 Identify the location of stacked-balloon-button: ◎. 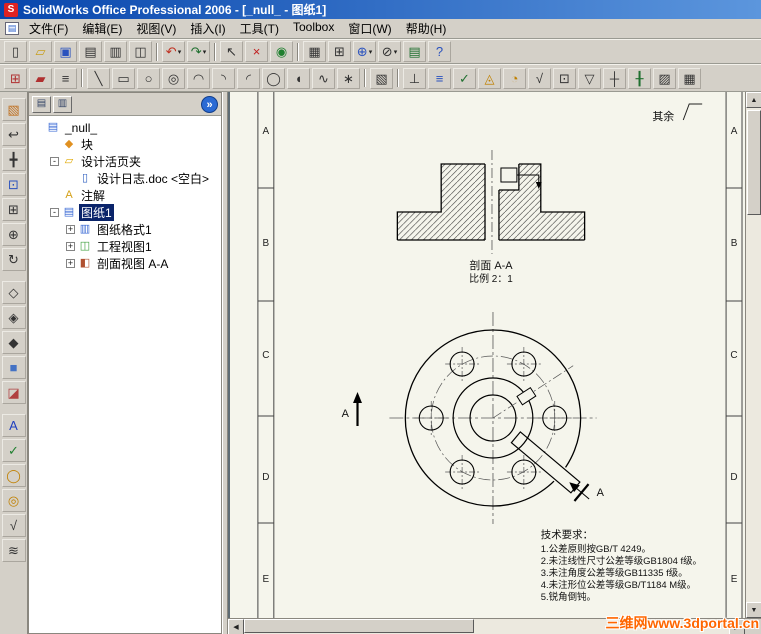
(13, 500).